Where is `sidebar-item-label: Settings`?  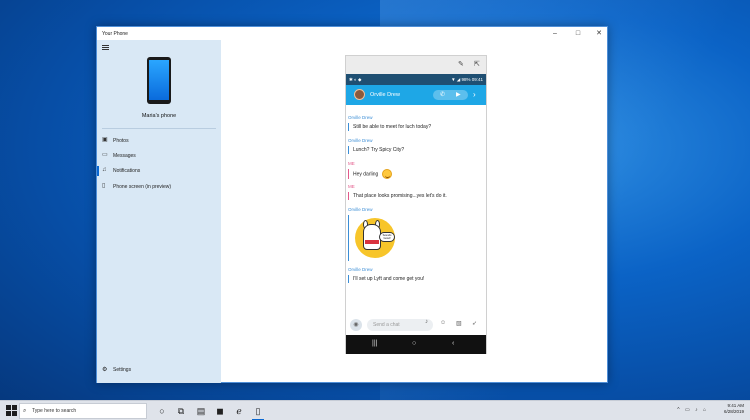
sidebar-item-label: Settings is located at coordinates (122, 370).